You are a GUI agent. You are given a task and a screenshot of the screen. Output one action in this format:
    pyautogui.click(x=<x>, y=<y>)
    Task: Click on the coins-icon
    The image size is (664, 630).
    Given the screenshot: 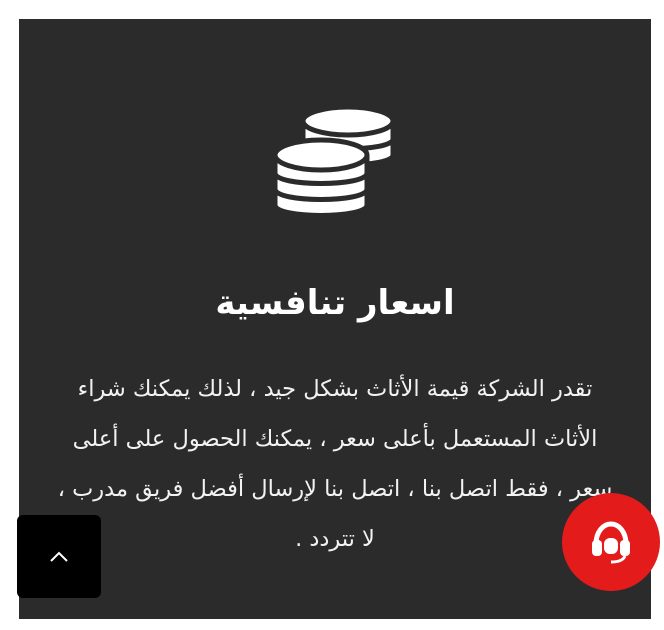 What is the action you would take?
    pyautogui.click(x=348, y=159)
    